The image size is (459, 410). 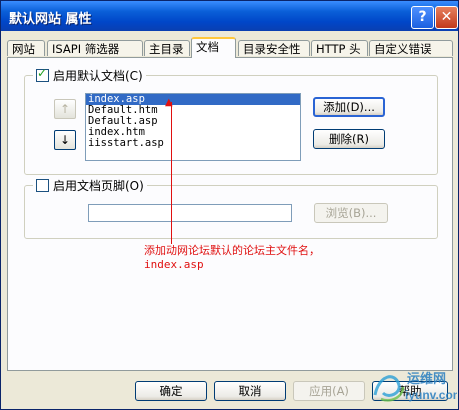 I want to click on default-document-header: 启用默认文档(C), so click(x=89, y=75).